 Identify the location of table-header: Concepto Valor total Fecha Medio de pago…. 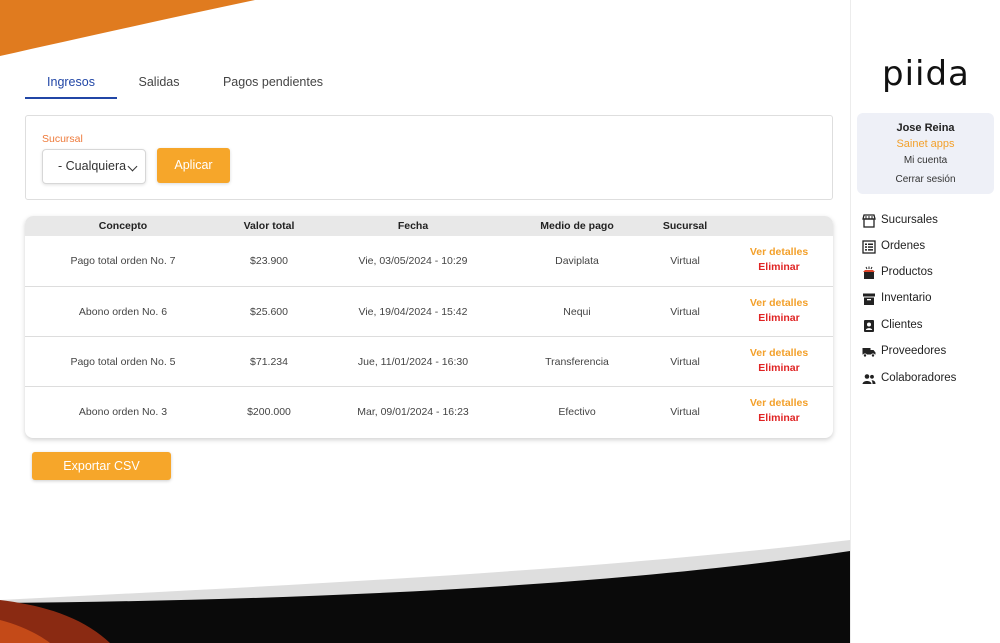
(429, 226).